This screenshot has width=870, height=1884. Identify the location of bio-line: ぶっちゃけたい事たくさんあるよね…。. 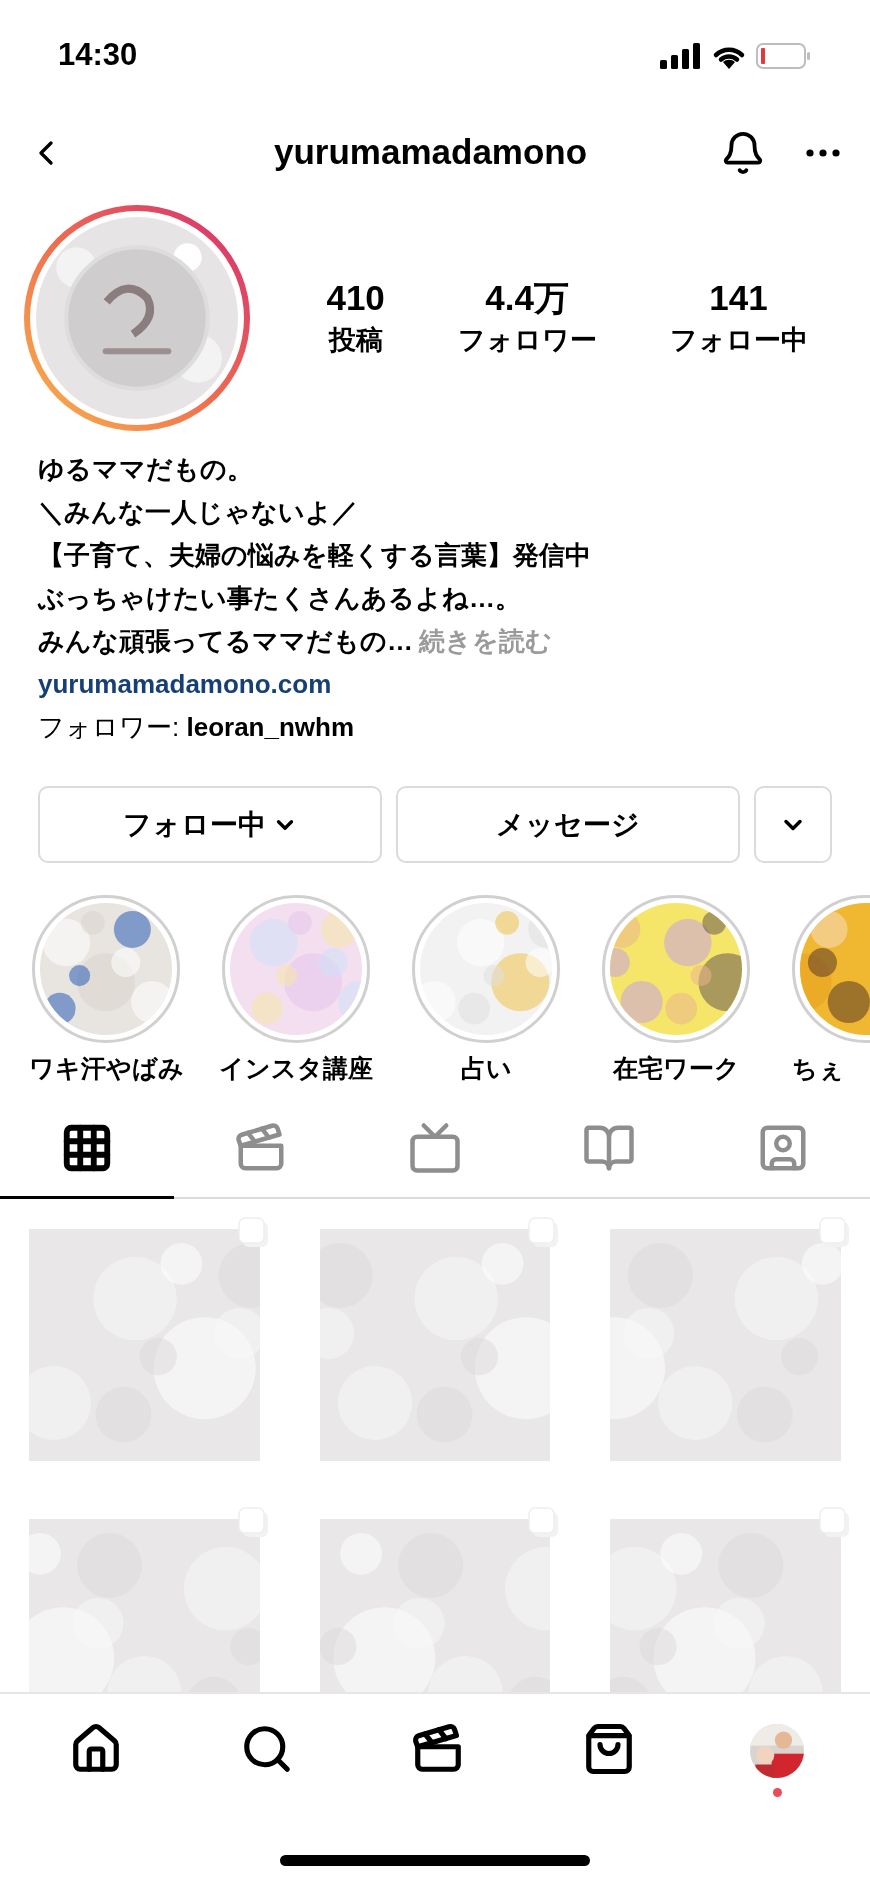
(280, 598).